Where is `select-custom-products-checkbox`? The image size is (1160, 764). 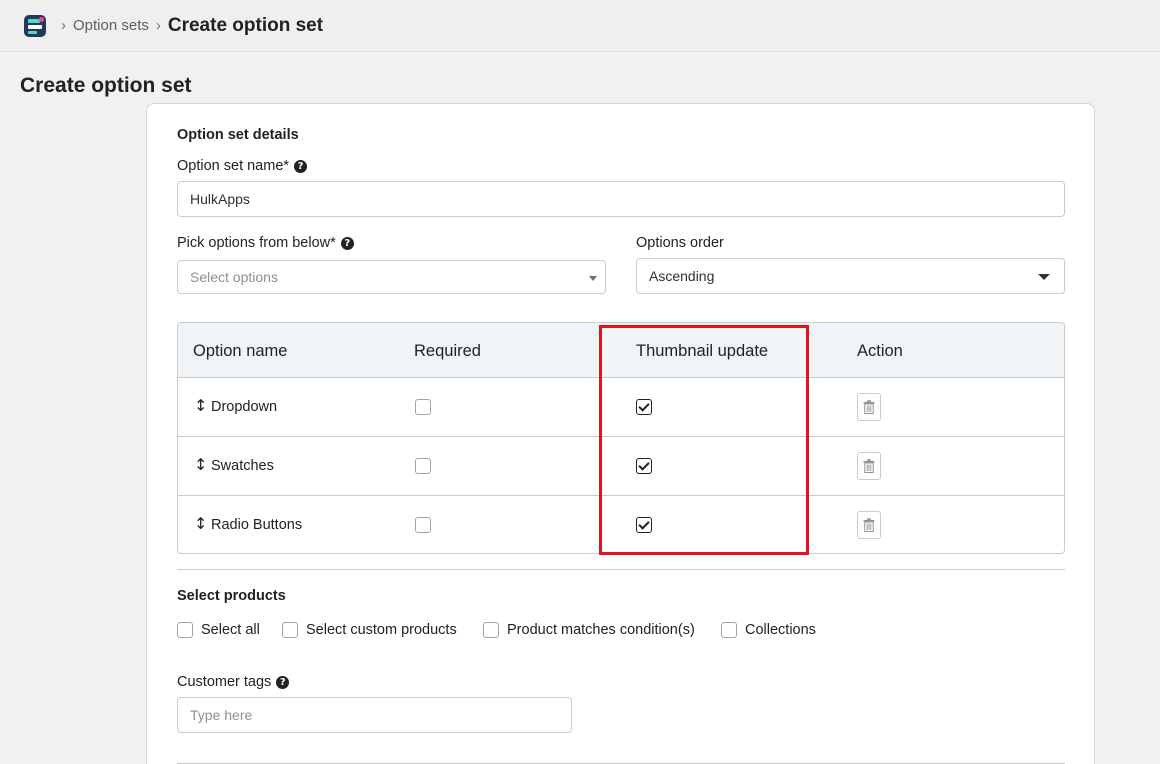 select-custom-products-checkbox is located at coordinates (290, 630).